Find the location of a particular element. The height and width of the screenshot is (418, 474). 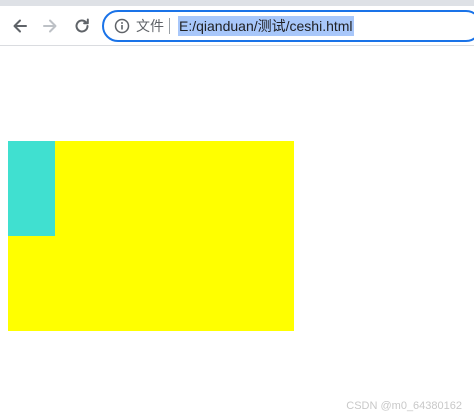

address-bar: 文件 E:/qianduan/测试/ceshi.html is located at coordinates (288, 26).